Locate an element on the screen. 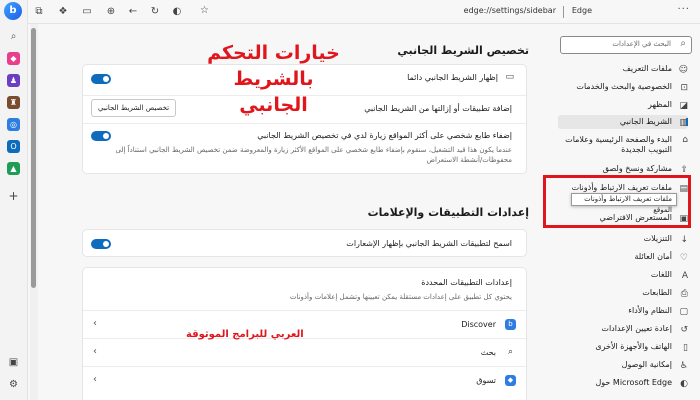 The height and width of the screenshot is (400, 700). nav-item-appearance: المظهر ◪ is located at coordinates (623, 105).